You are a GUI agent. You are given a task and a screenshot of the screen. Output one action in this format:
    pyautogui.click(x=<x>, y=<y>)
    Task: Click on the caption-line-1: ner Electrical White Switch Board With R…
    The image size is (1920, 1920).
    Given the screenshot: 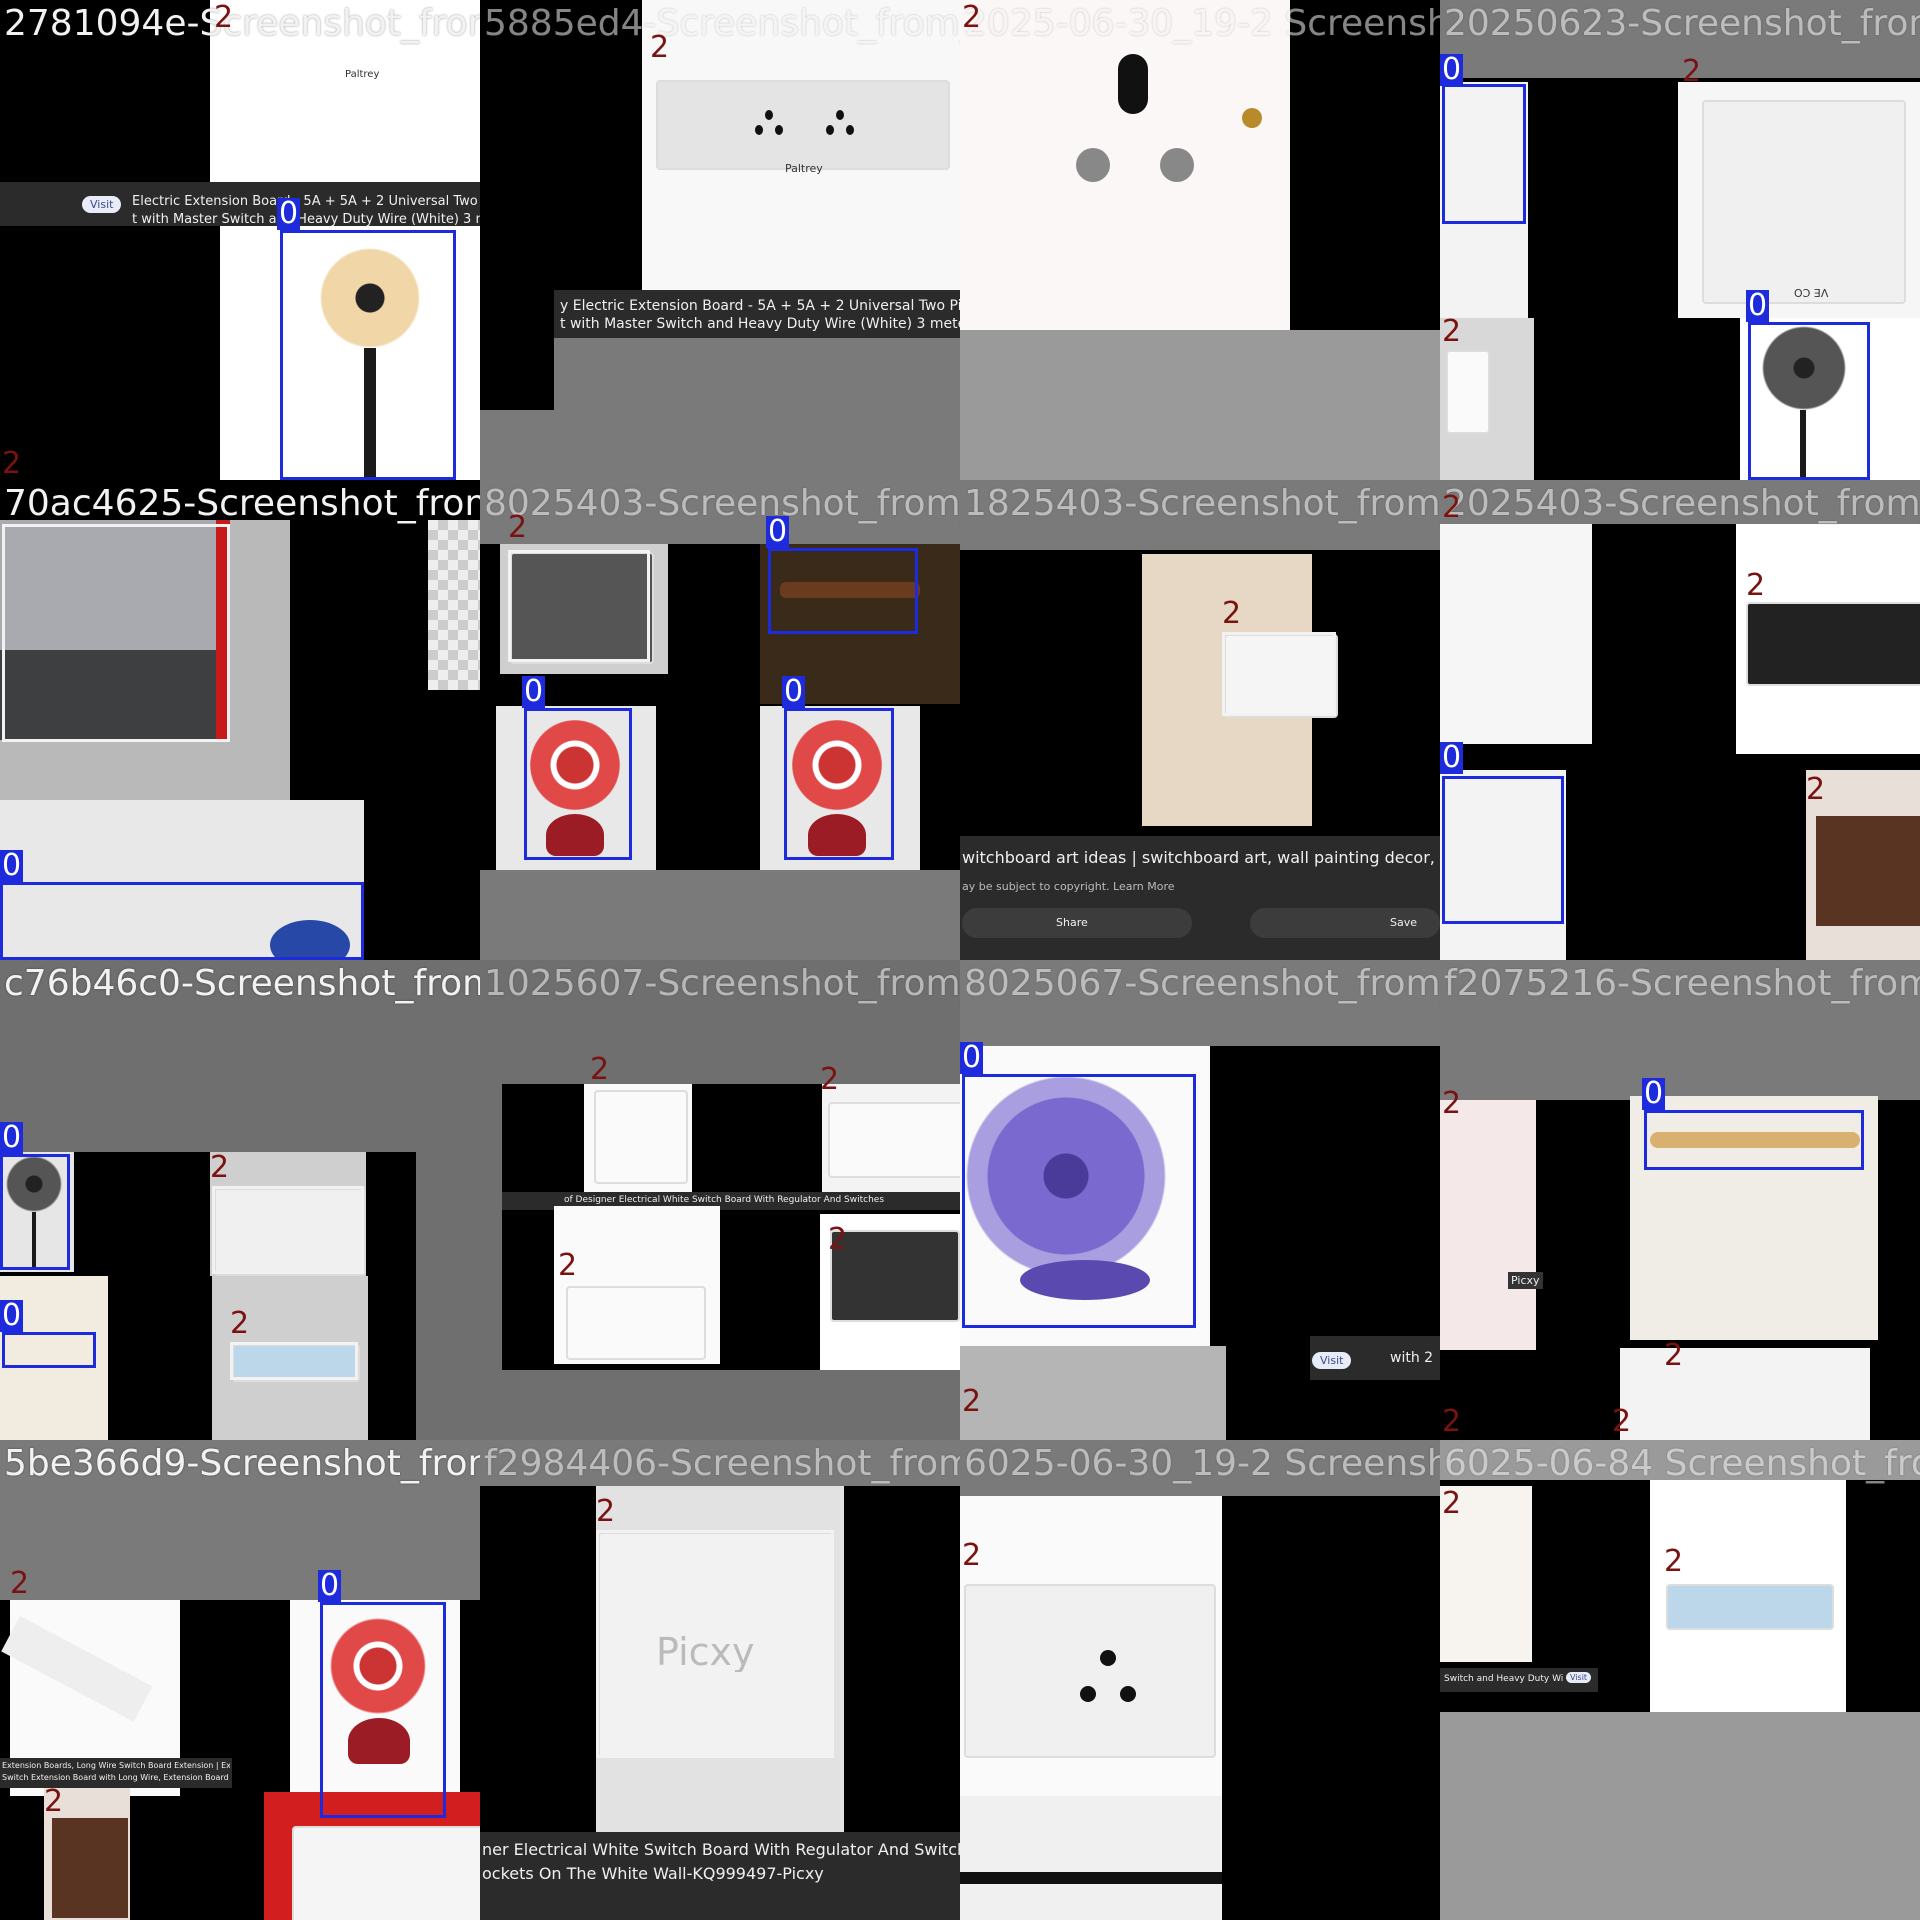 What is the action you would take?
    pyautogui.click(x=721, y=1849)
    